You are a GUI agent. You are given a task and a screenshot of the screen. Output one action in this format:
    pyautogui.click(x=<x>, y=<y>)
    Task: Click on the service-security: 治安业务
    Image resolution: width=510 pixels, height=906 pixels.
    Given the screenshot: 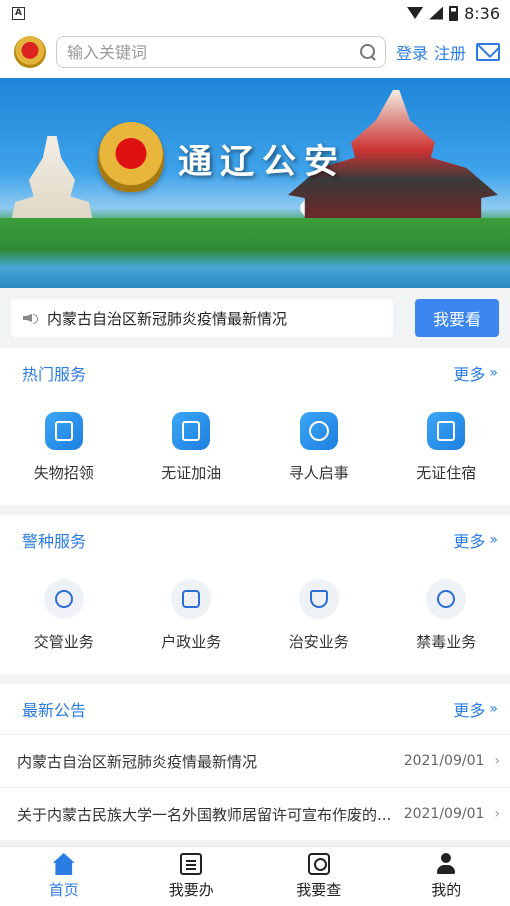 What is the action you would take?
    pyautogui.click(x=319, y=615)
    